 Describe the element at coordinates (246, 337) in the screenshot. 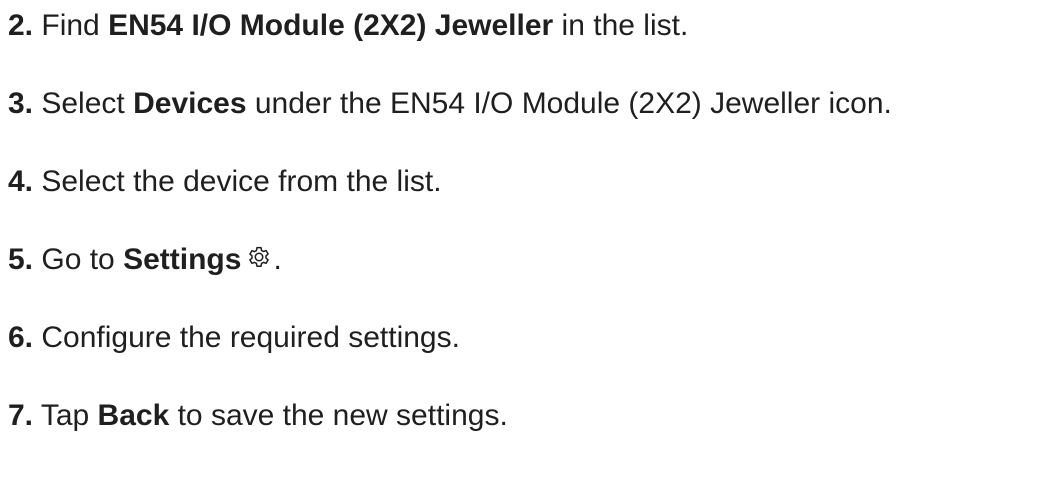

I see `step-text: Configure the required settings.` at that location.